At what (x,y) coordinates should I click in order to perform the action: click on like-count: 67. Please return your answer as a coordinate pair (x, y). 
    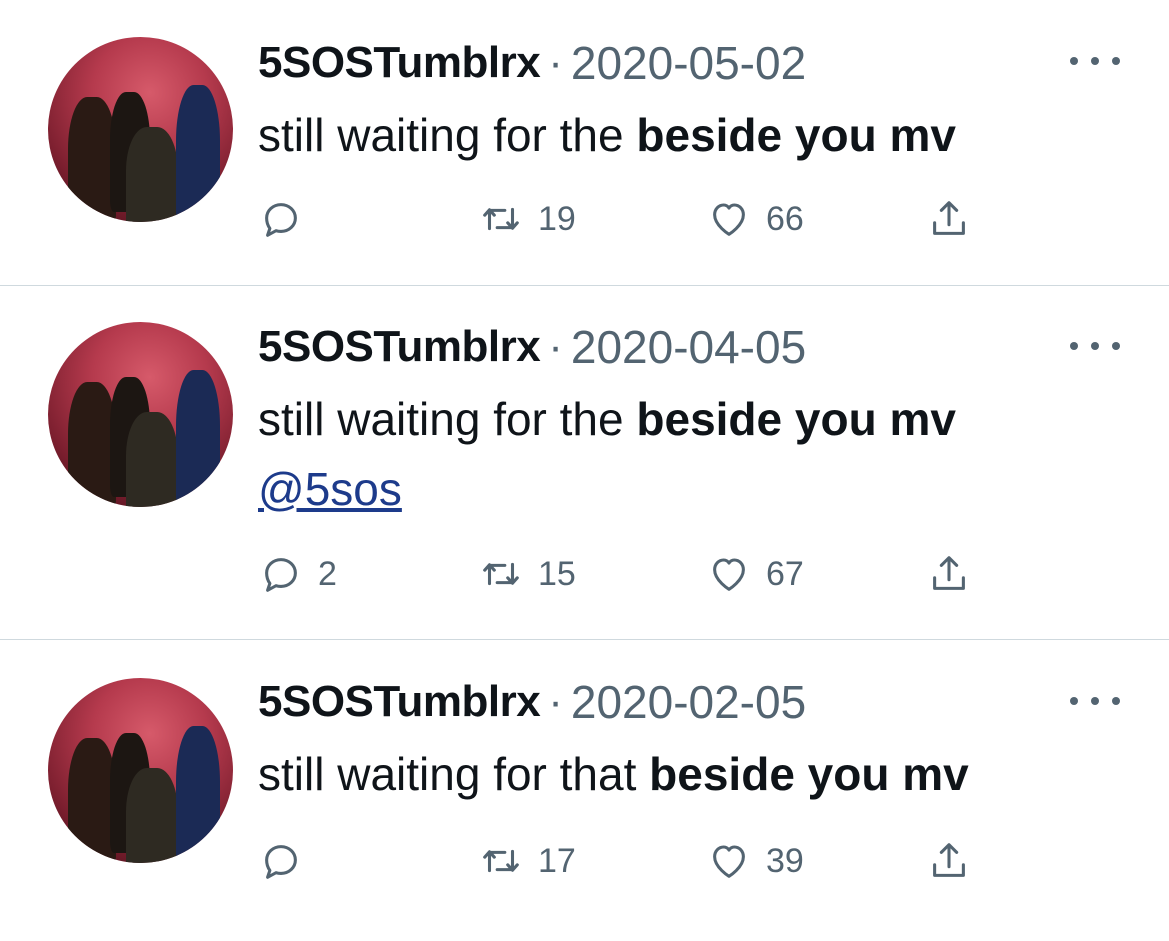
    Looking at the image, I should click on (785, 573).